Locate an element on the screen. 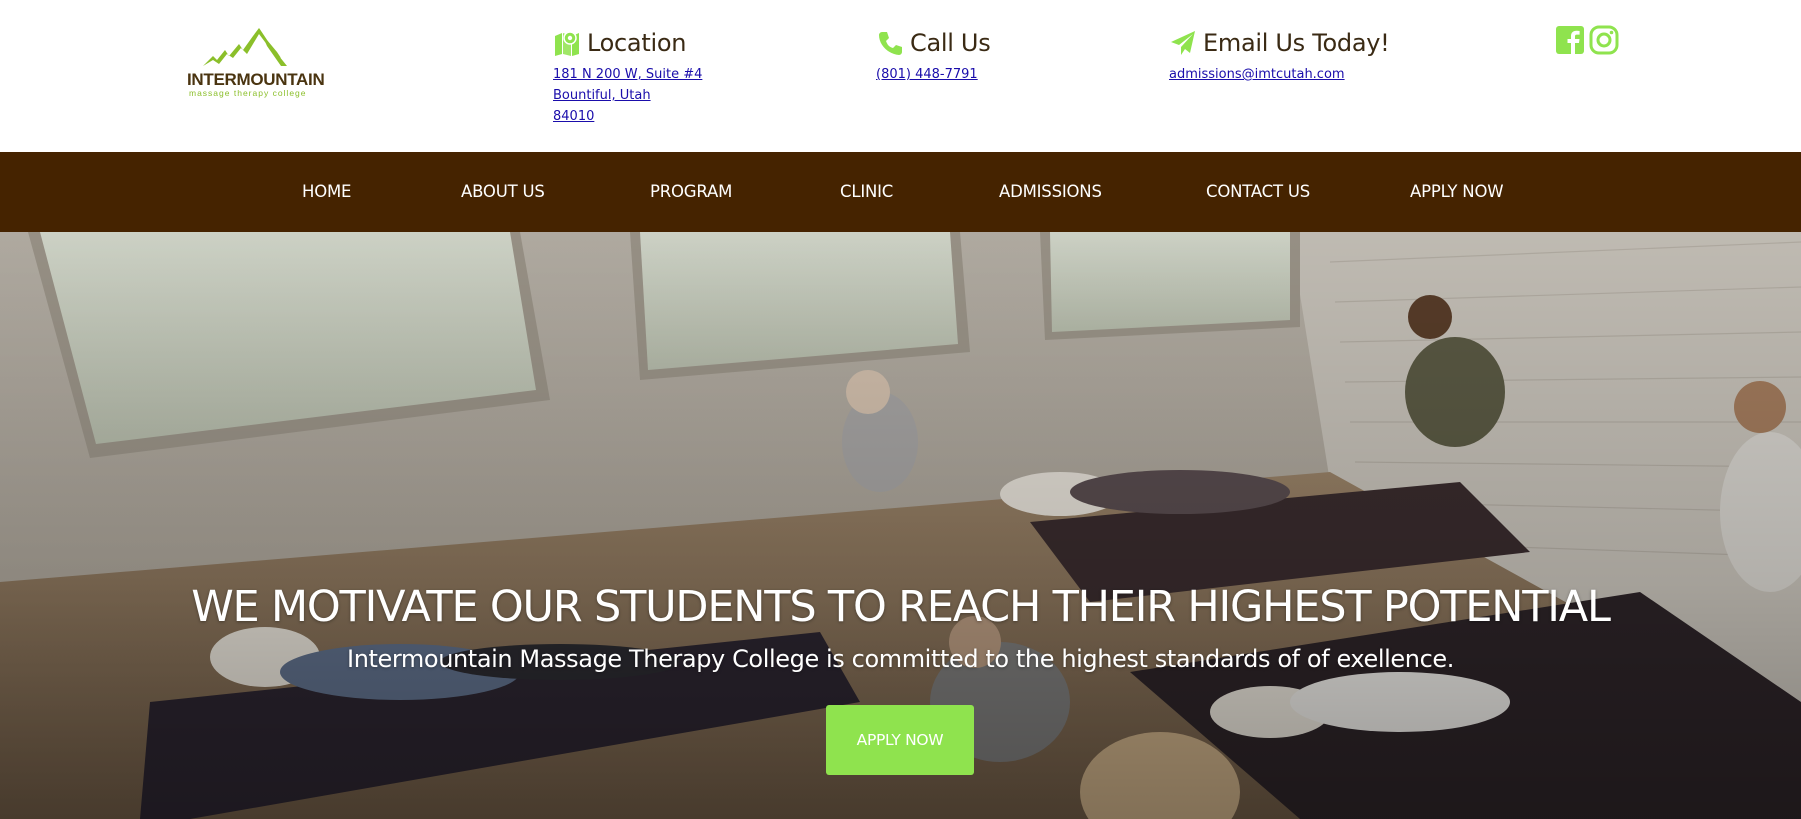 The image size is (1801, 819). email-title: Email Us Today! is located at coordinates (1296, 43).